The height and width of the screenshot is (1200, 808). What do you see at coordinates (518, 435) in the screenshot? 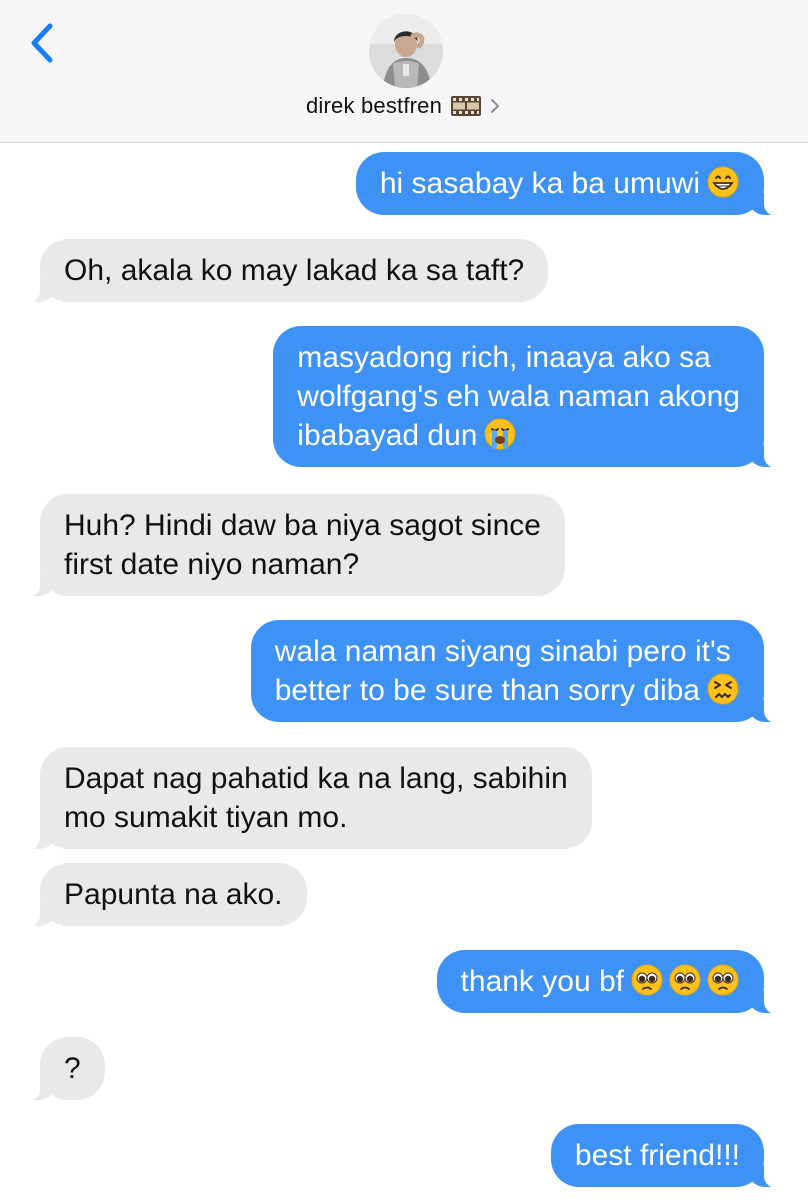
I see `message-text-line: ibabayad dun` at bounding box center [518, 435].